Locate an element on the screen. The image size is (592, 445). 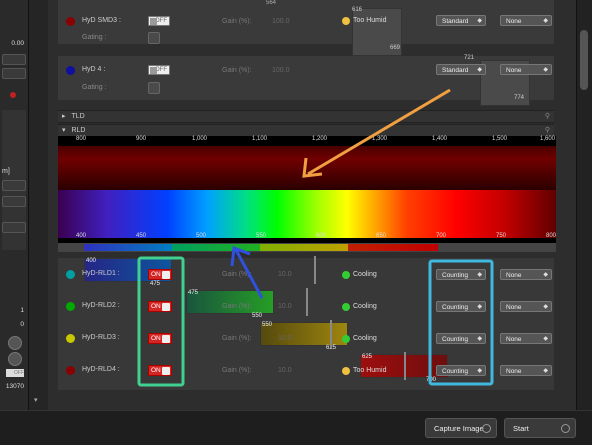
blue-arrow is located at coordinates (249, 274).